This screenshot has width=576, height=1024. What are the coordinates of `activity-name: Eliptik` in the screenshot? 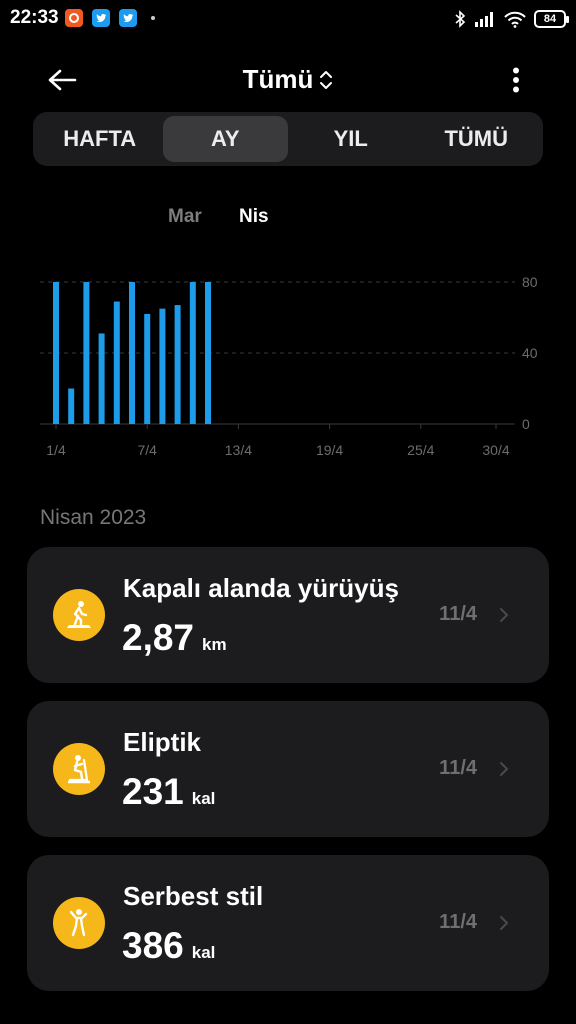 It's located at (162, 742).